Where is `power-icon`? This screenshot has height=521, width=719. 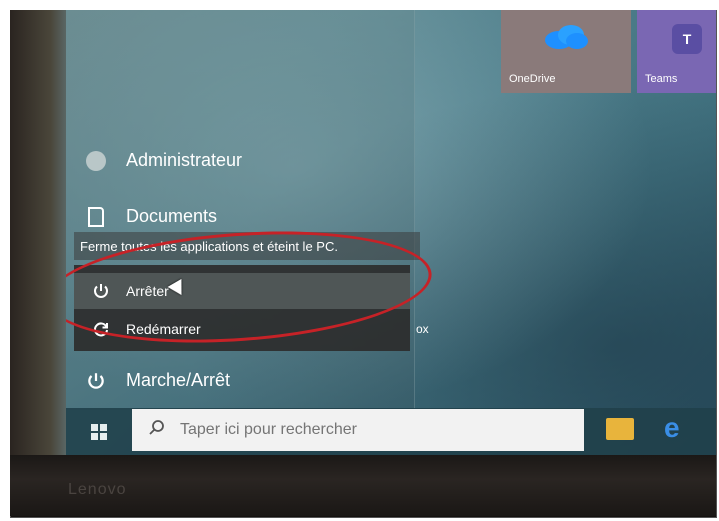
power-icon is located at coordinates (96, 381).